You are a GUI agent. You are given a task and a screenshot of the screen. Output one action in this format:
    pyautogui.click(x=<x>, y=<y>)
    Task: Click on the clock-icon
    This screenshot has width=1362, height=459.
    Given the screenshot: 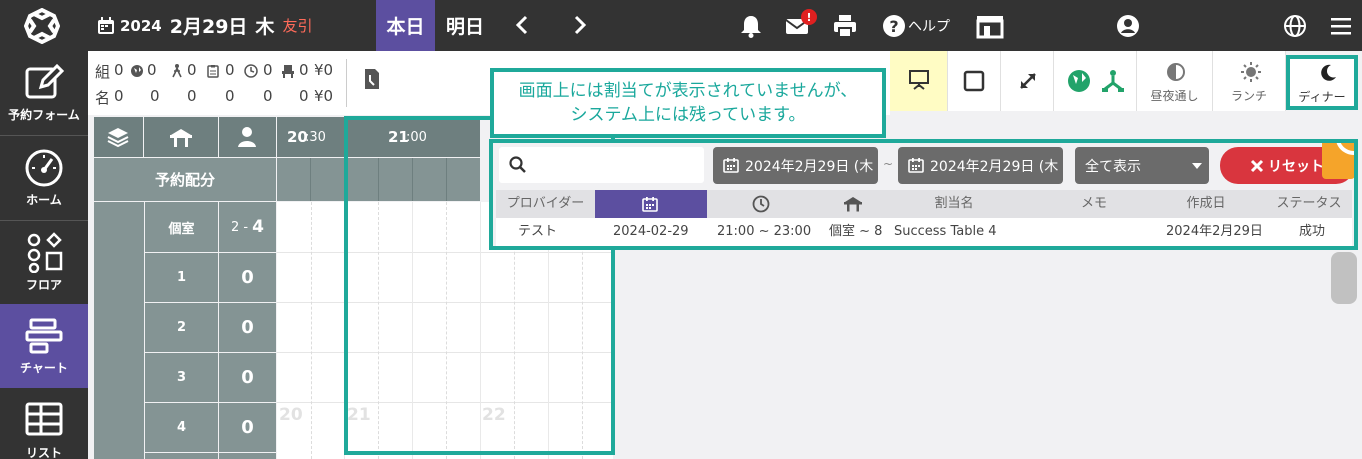 What is the action you would take?
    pyautogui.click(x=251, y=71)
    